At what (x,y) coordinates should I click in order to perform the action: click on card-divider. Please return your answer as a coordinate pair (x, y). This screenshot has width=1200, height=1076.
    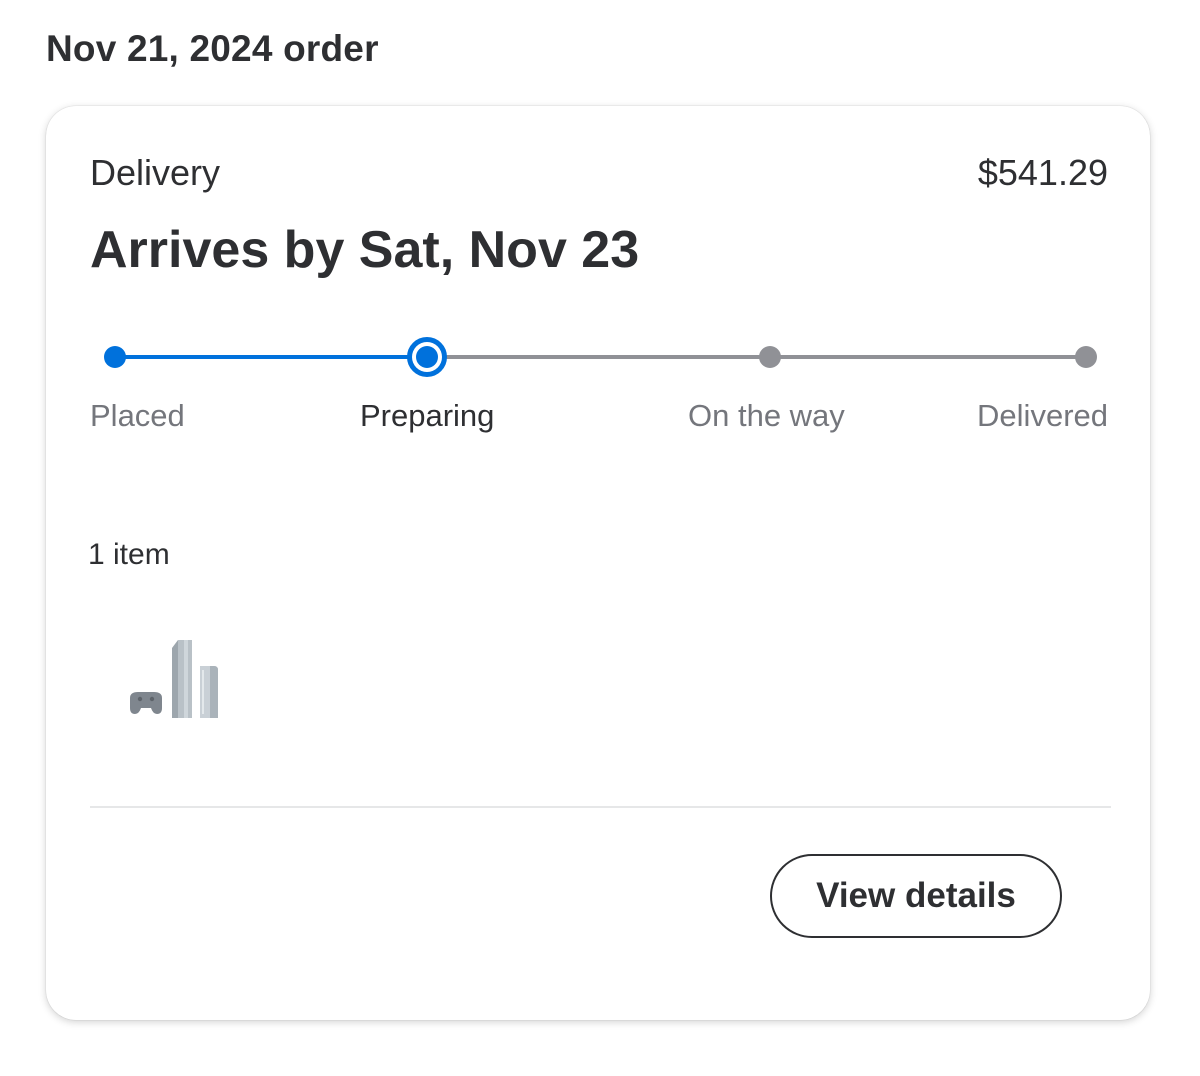
    Looking at the image, I should click on (600, 807).